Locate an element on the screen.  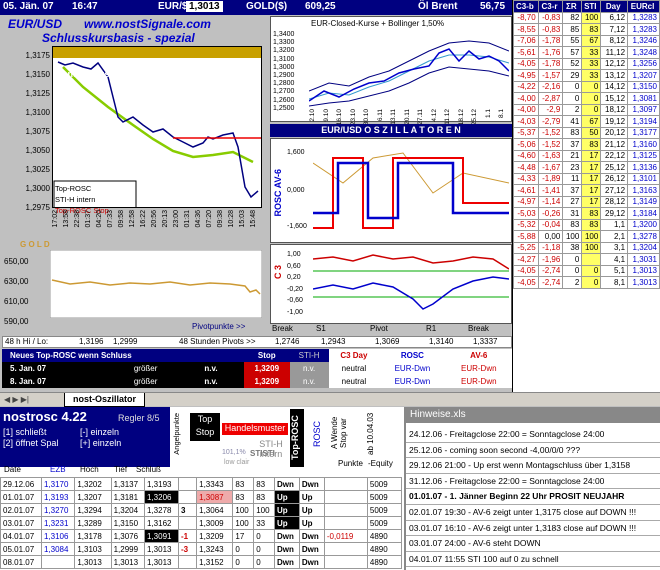
grid-cell: -1,41 is located at coordinates (550, 190).